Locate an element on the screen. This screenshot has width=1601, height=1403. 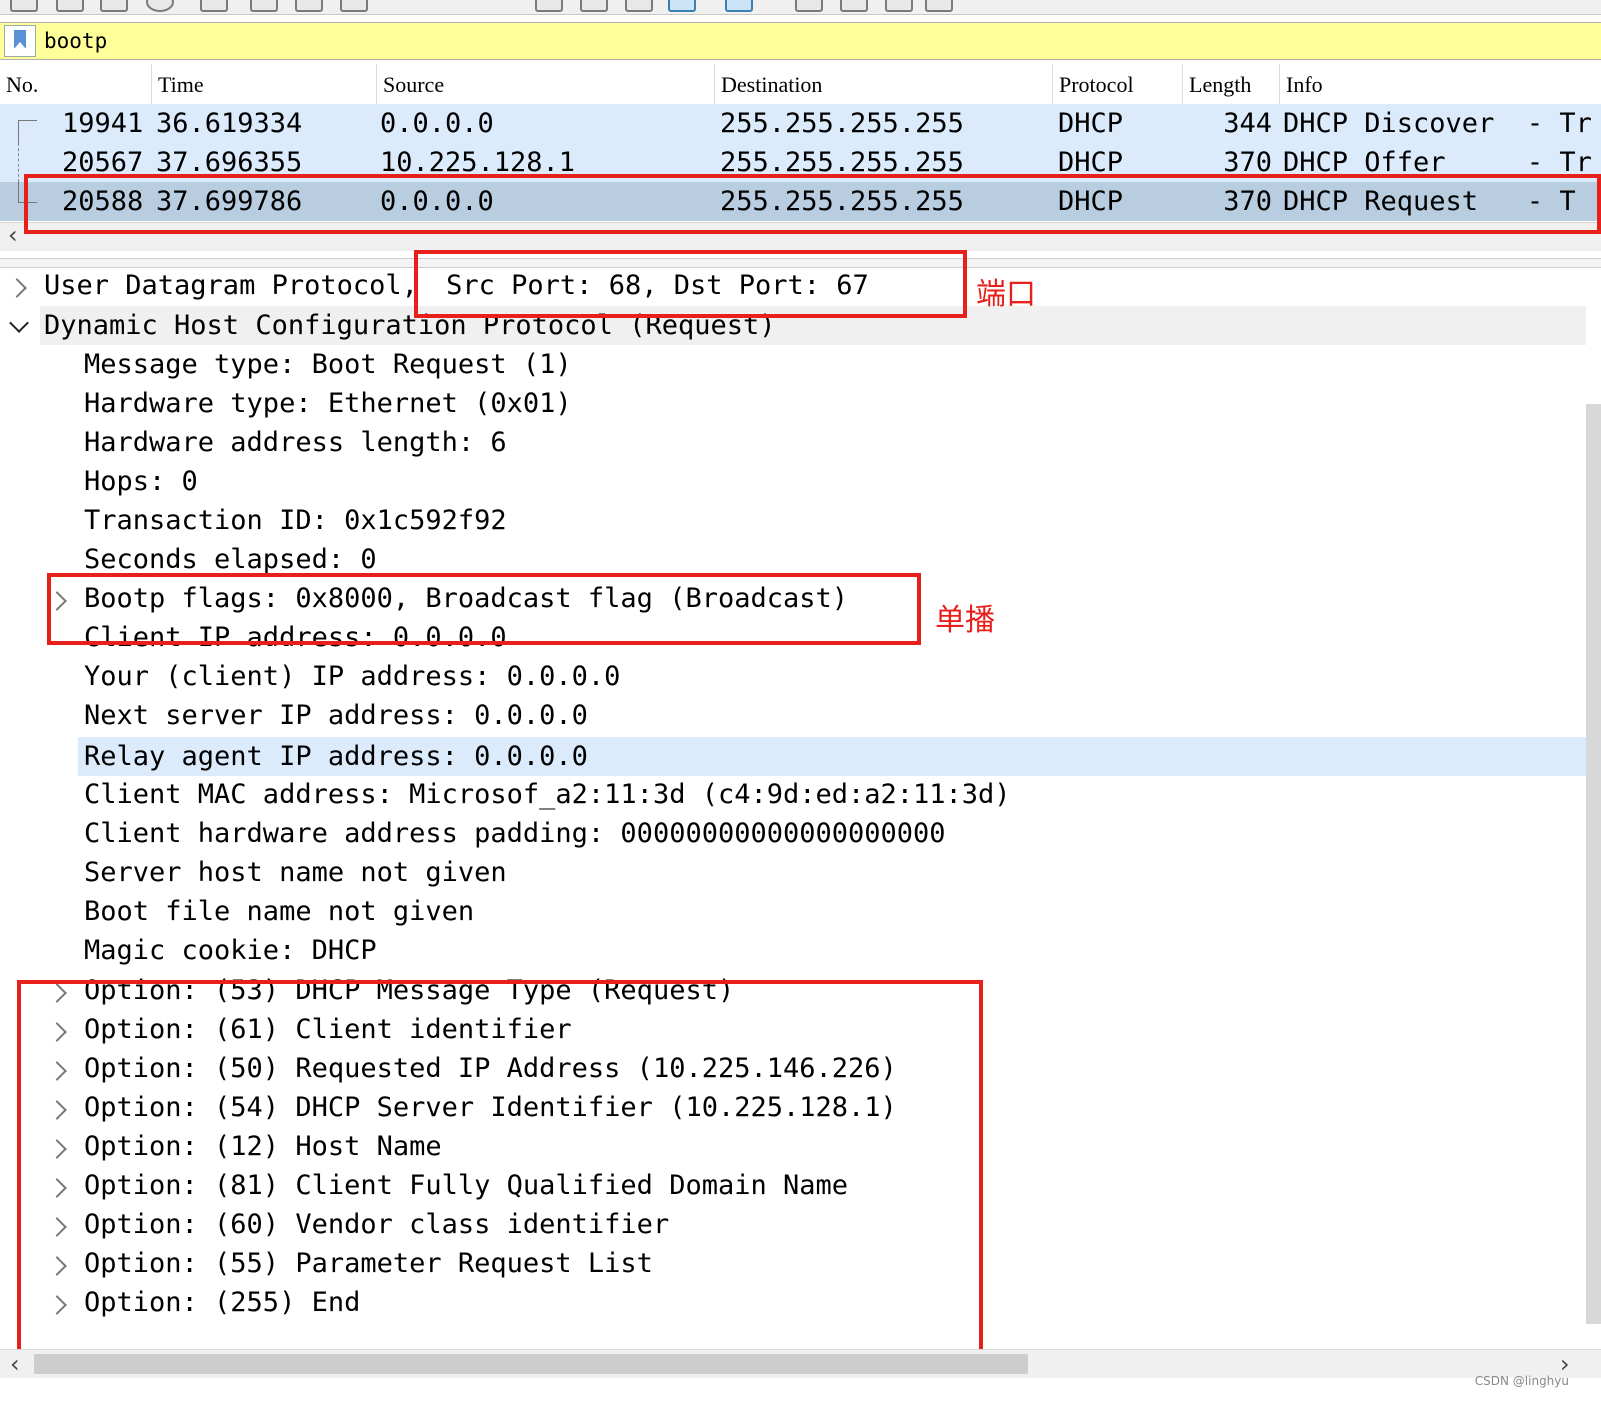
detail-horizontal-scrollbar: ‹ › is located at coordinates (800, 1363).